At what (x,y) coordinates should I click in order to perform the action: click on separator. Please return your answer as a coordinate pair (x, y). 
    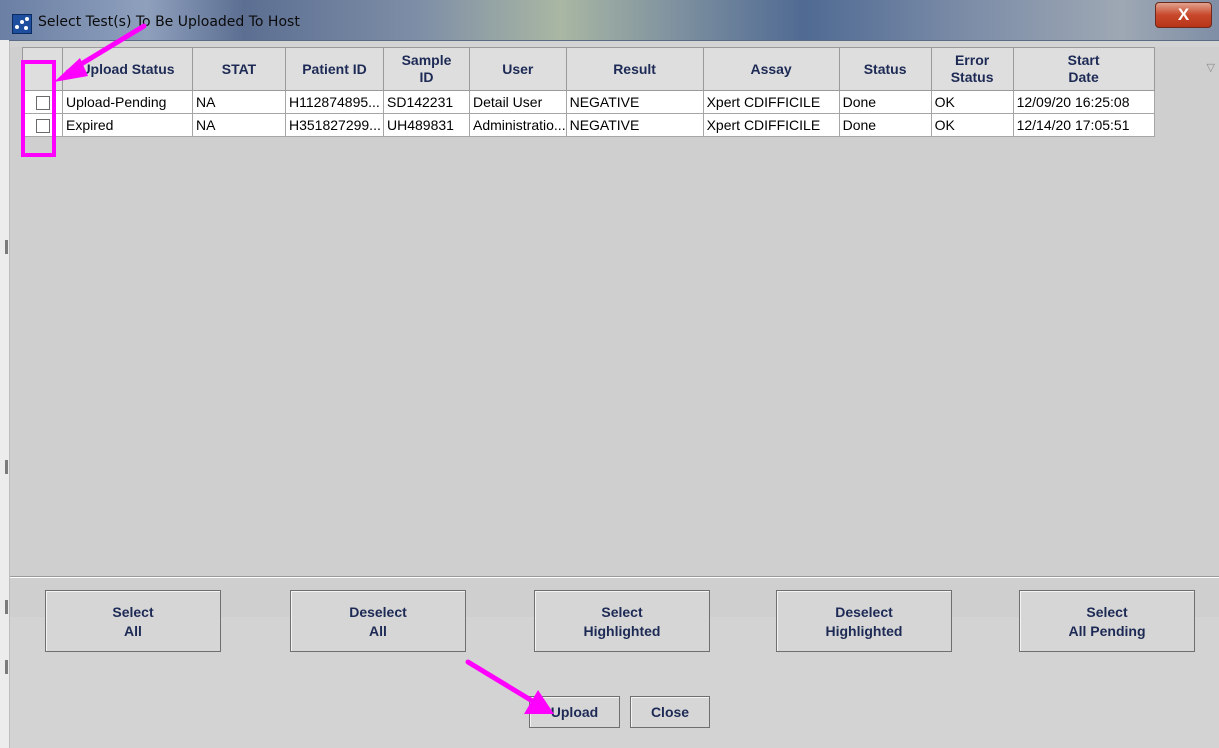
    Looking at the image, I should click on (614, 577).